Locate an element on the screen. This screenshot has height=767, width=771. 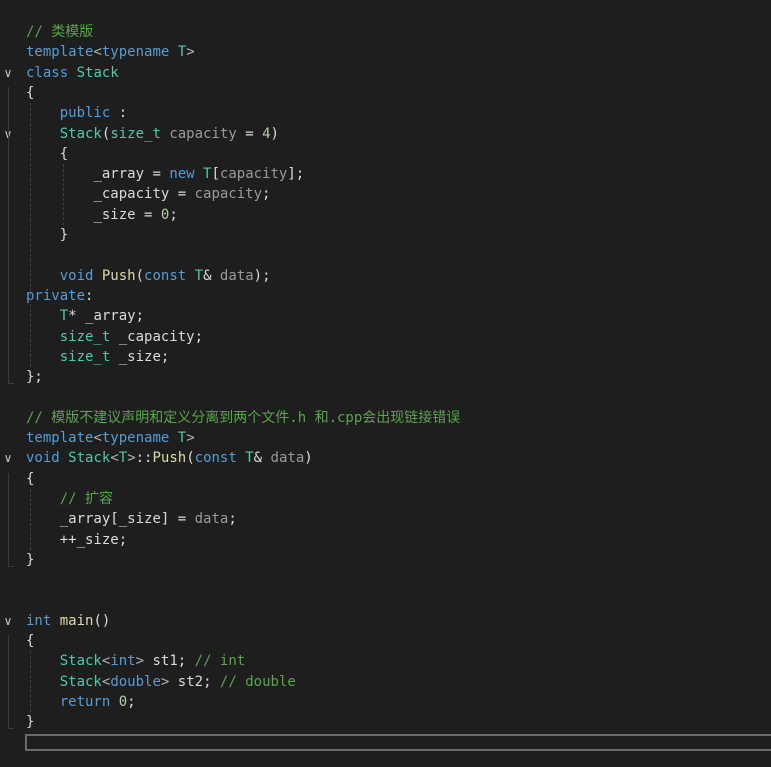
code-line: void Push(const T& data); is located at coordinates (148, 276).